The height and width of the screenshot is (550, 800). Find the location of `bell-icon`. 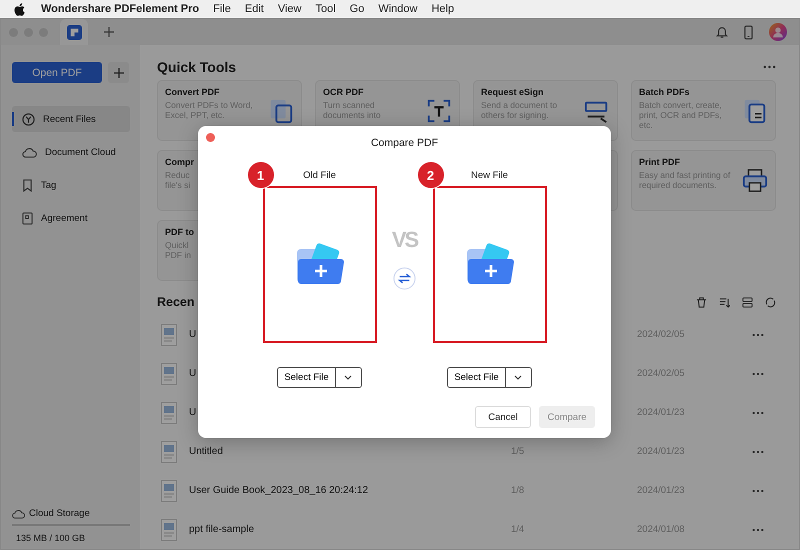

bell-icon is located at coordinates (722, 32).